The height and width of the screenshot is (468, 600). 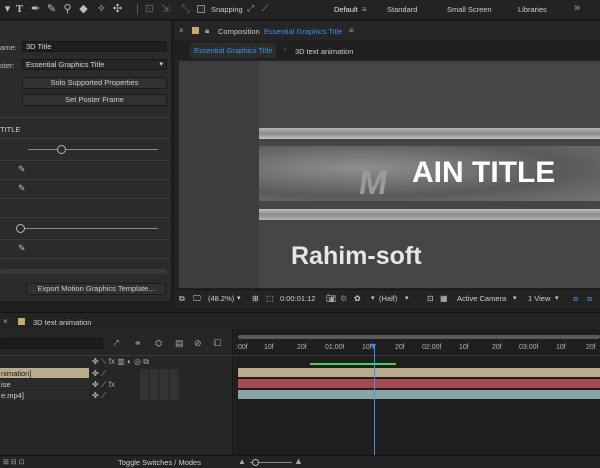 I want to click on channel-icon: ✿, so click(x=357, y=298).